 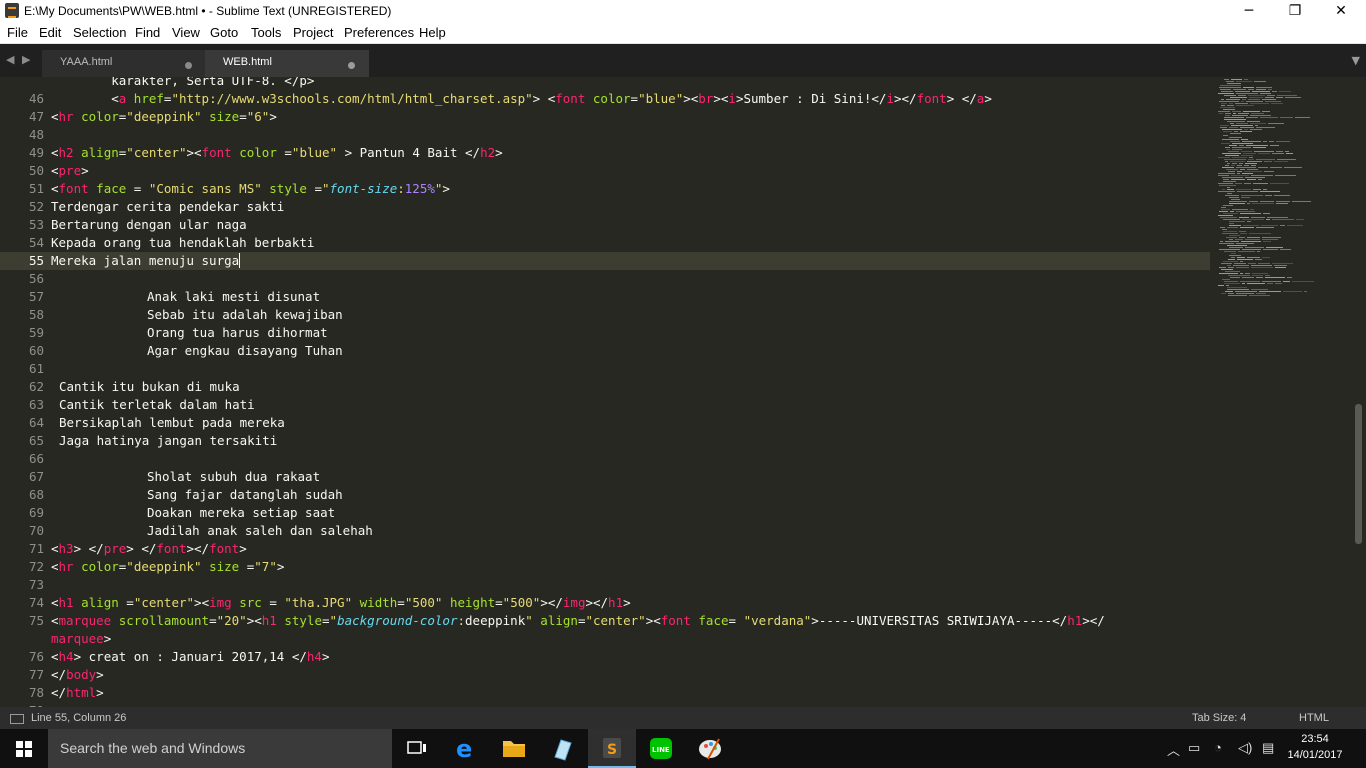 What do you see at coordinates (36, 206) in the screenshot?
I see `line-number: 52` at bounding box center [36, 206].